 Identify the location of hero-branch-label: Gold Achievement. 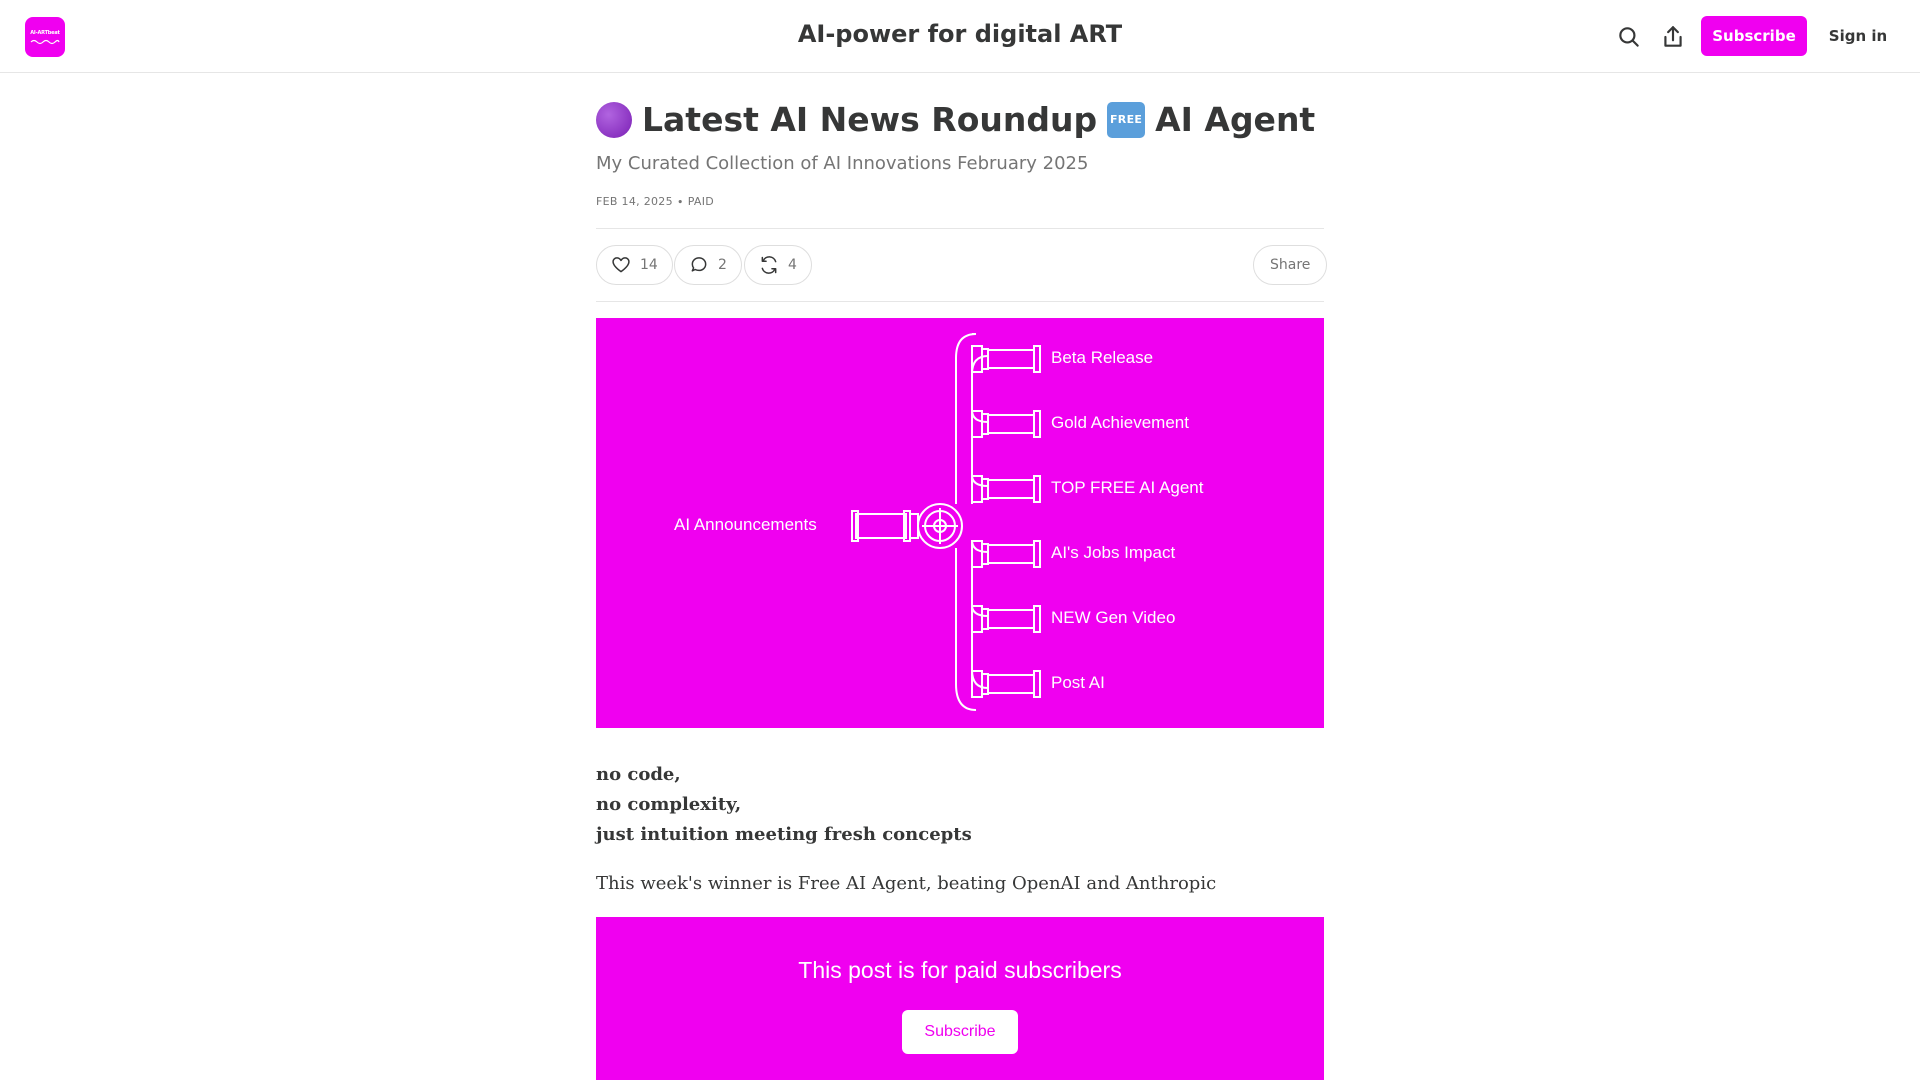
(1120, 422).